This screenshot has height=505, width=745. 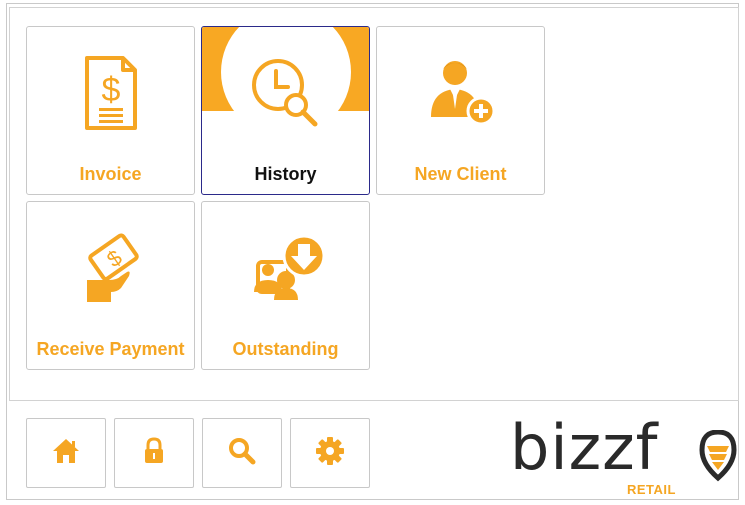 What do you see at coordinates (718, 458) in the screenshot?
I see `logo-mark-icon` at bounding box center [718, 458].